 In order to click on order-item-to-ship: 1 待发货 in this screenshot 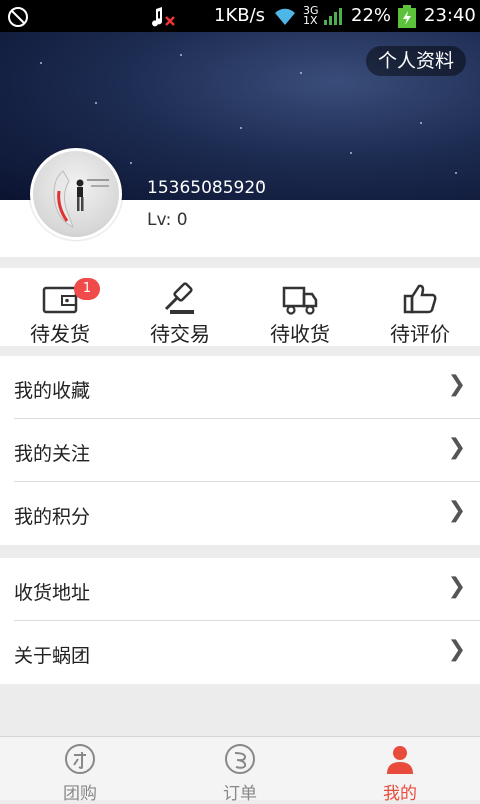, I will do `click(60, 307)`.